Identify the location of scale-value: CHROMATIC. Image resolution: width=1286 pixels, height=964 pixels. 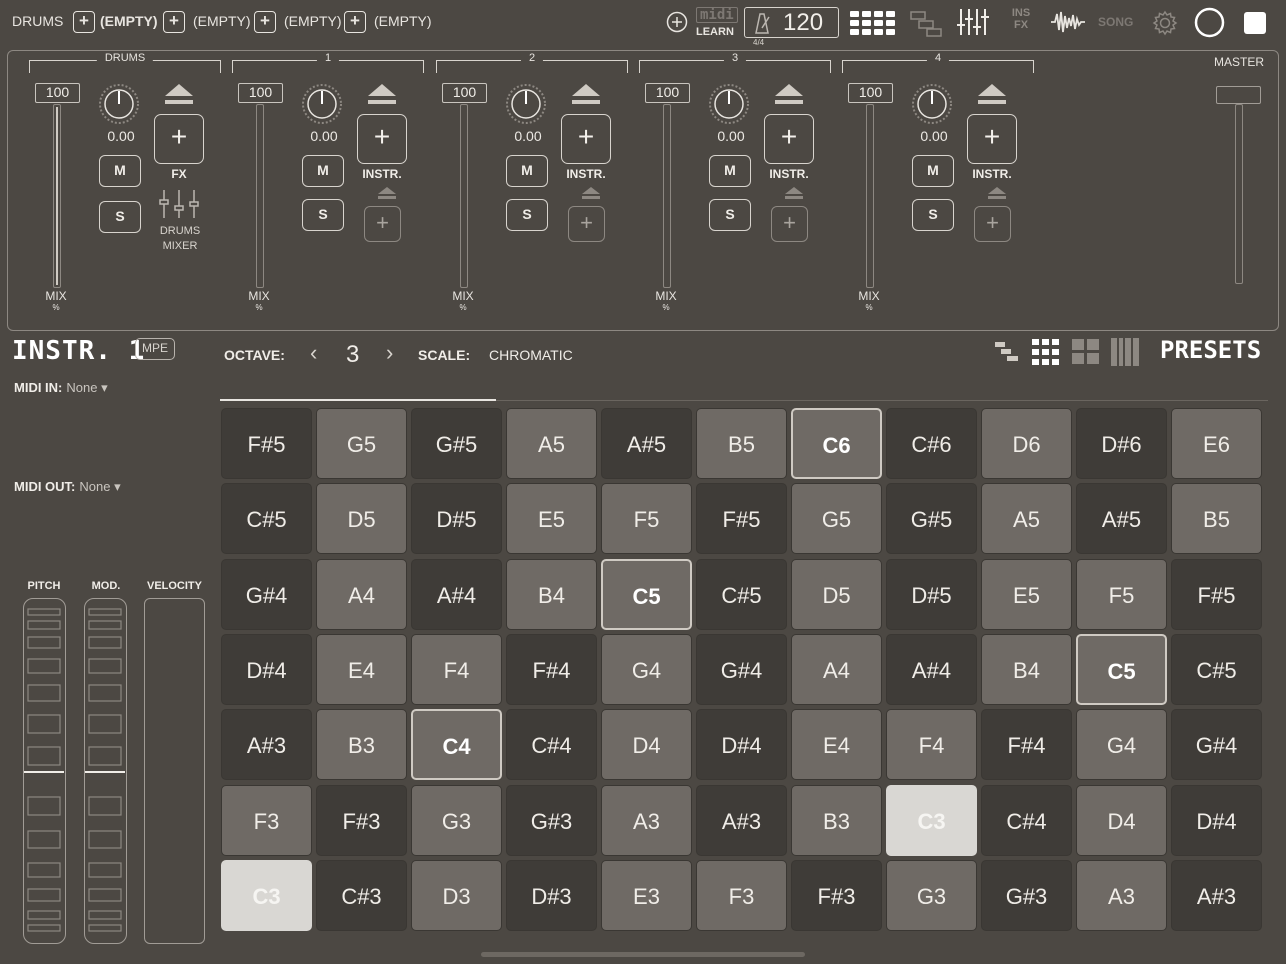
(531, 355).